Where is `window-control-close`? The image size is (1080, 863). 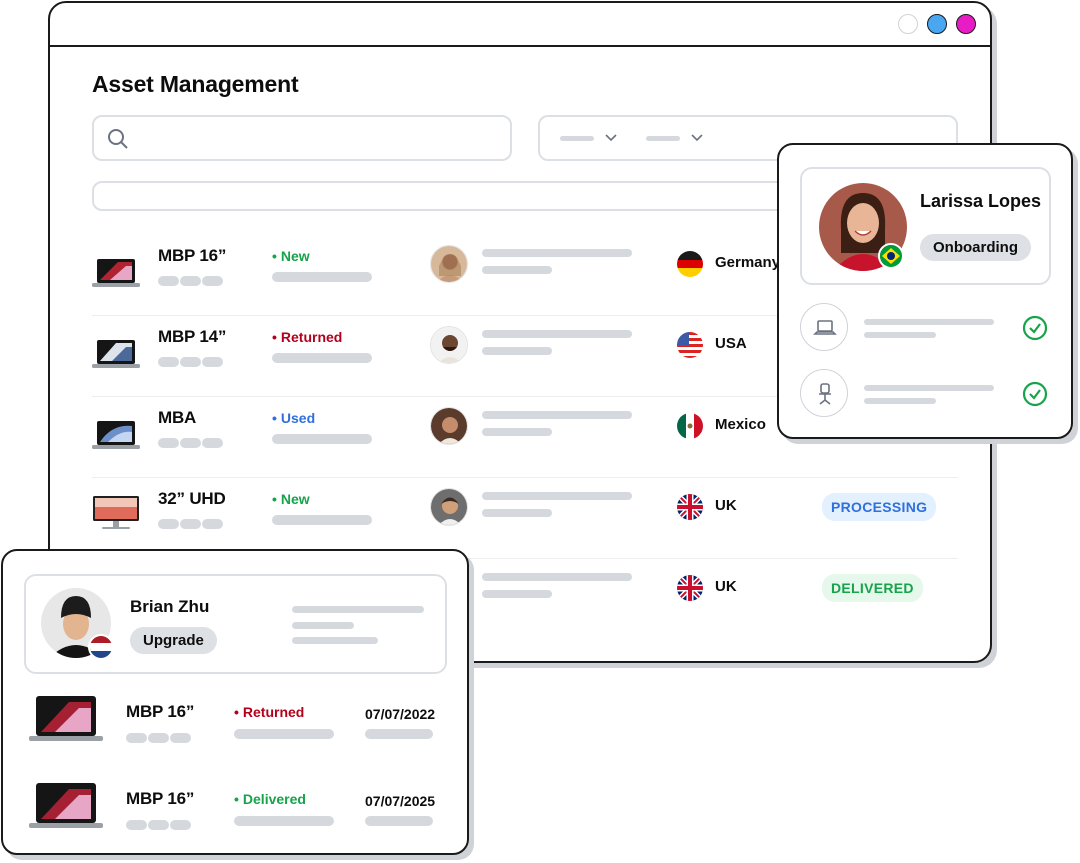
window-control-close is located at coordinates (908, 24).